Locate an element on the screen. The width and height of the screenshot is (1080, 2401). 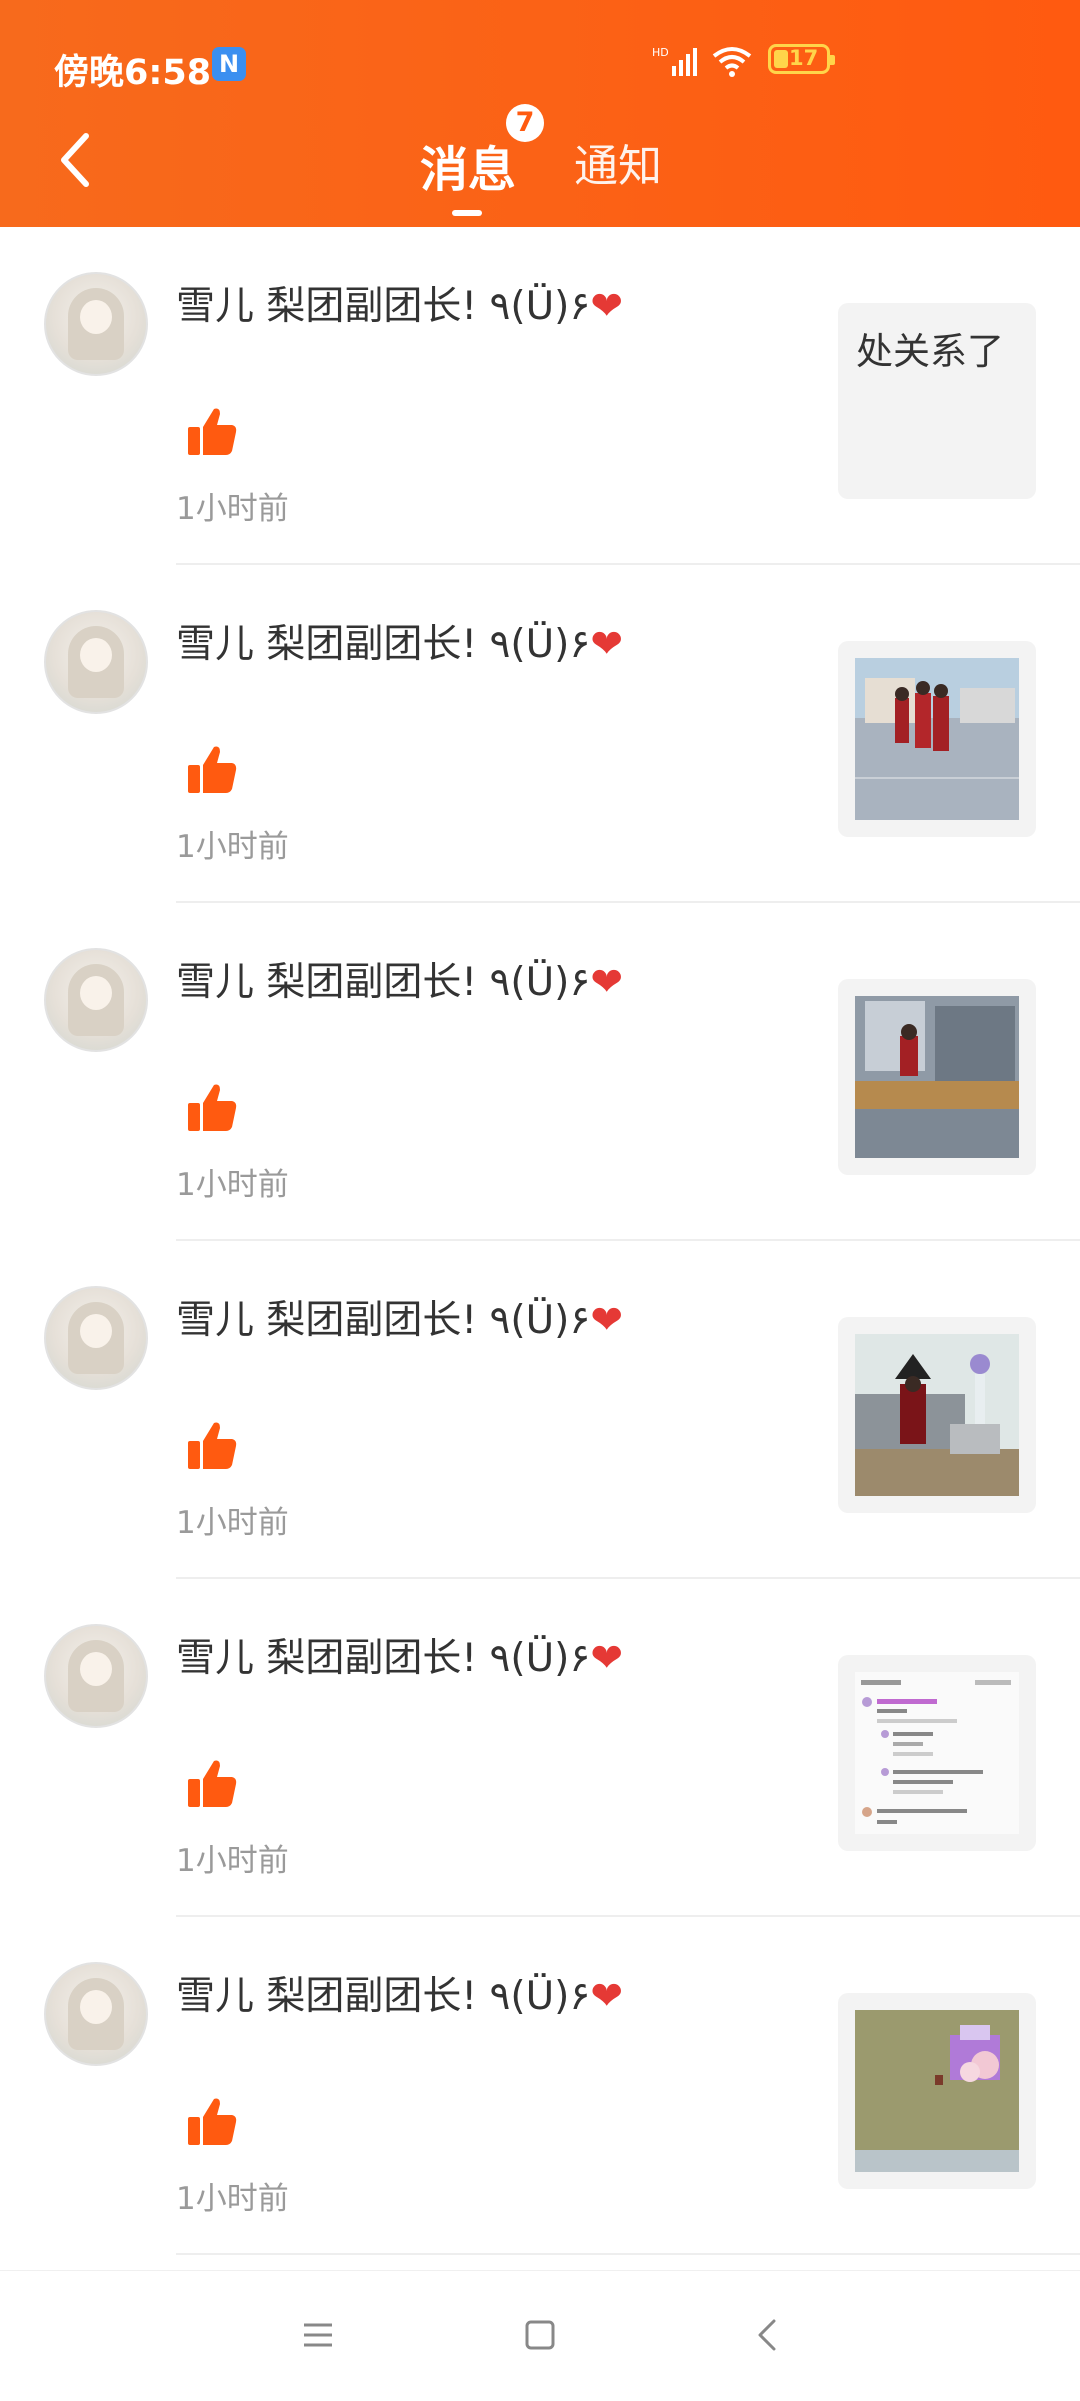
status-bar: 傍晚6:58 N HD 17 is located at coordinates (540, 64).